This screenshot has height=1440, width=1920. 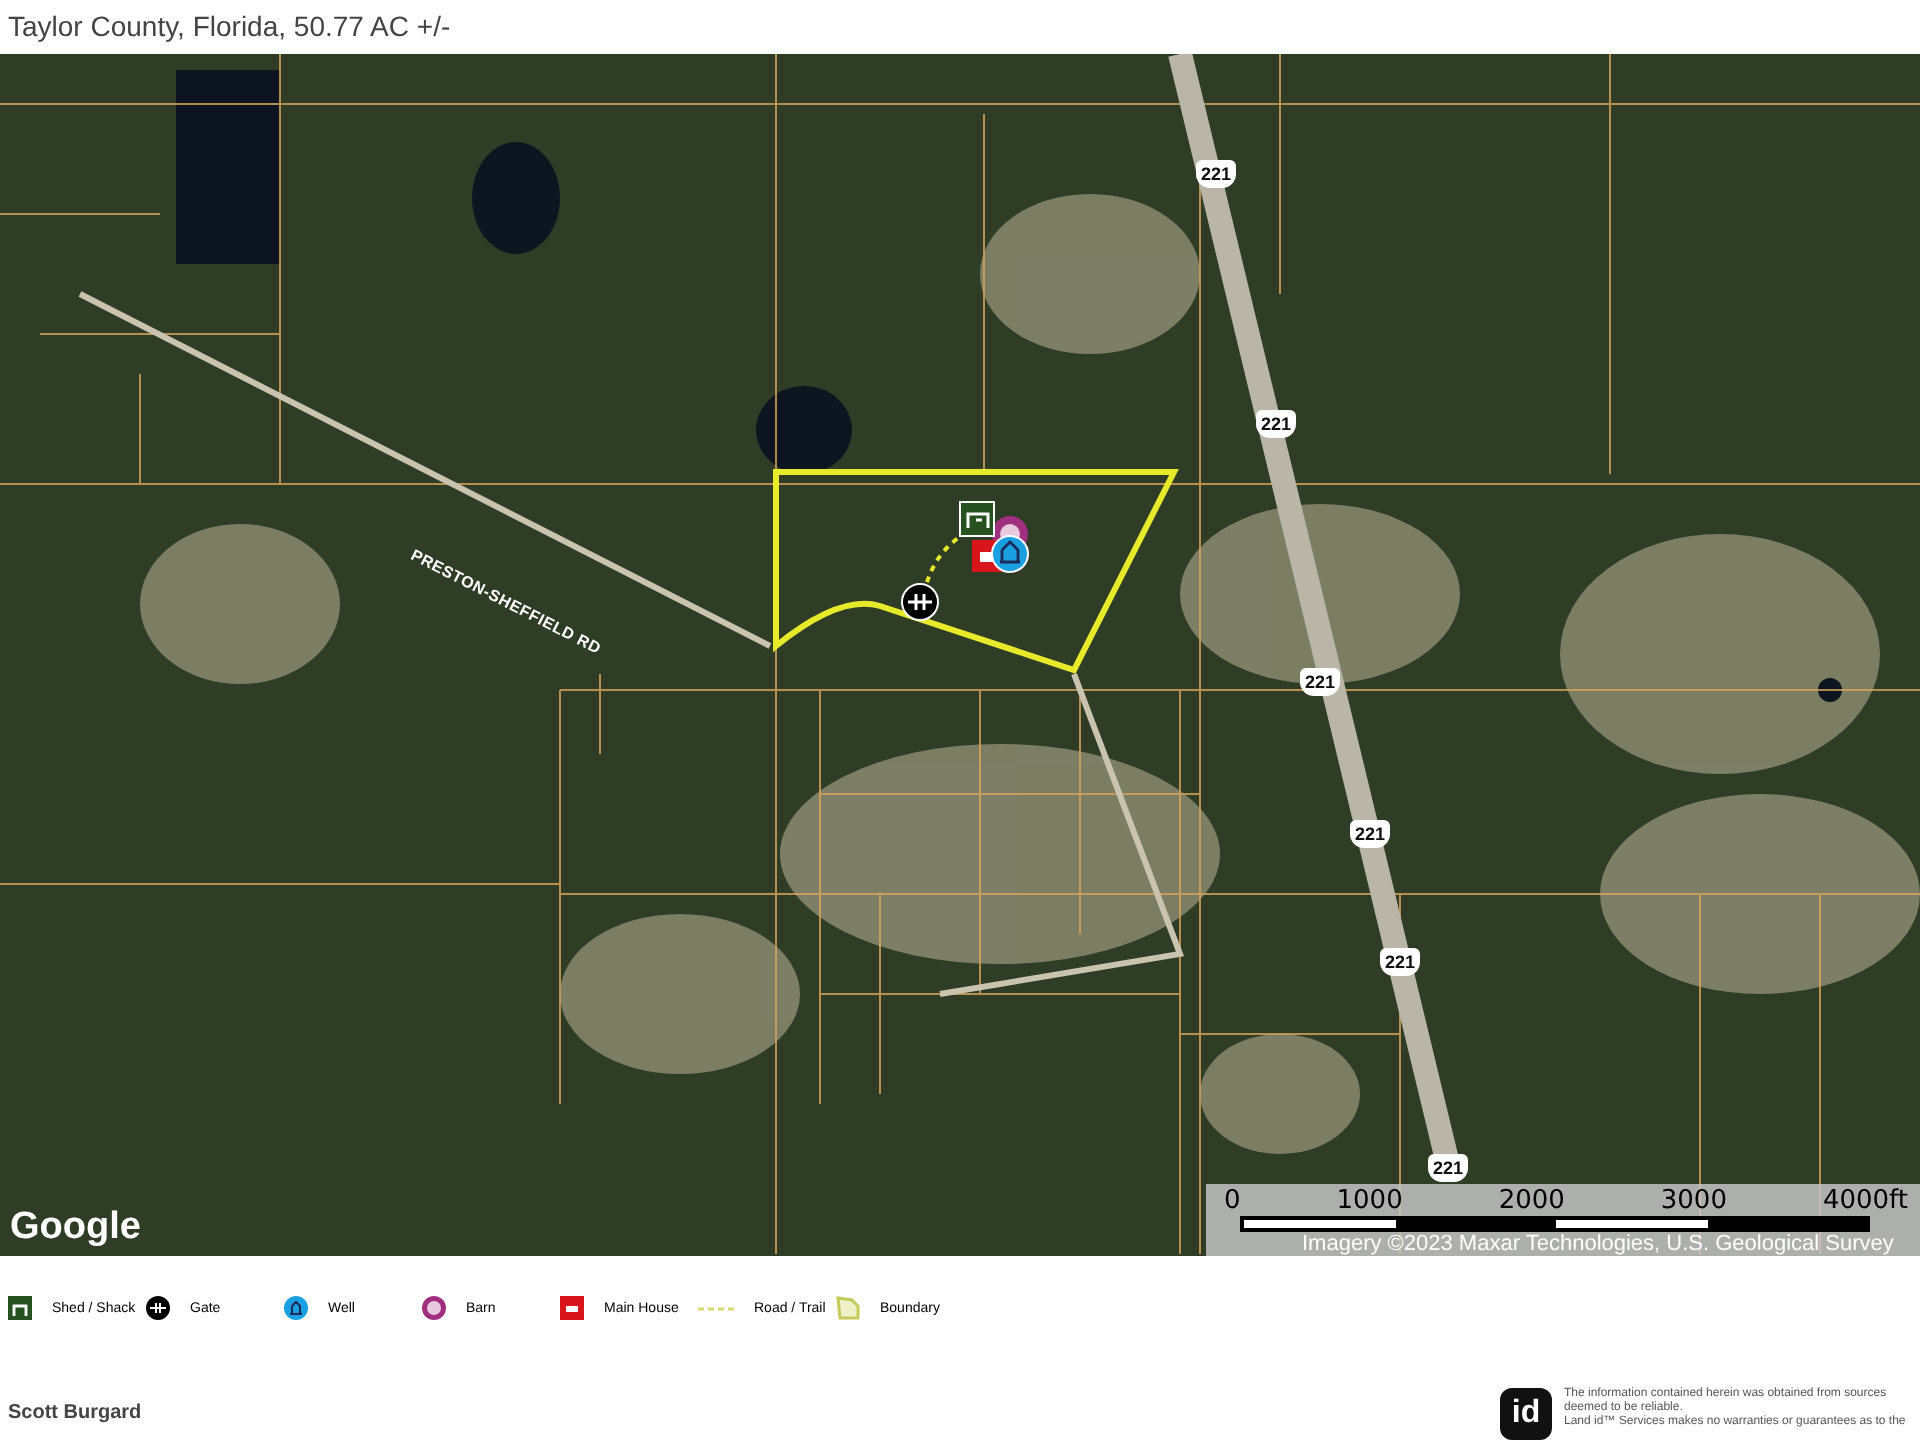 I want to click on scale-label: 1000, so click(x=1369, y=1202).